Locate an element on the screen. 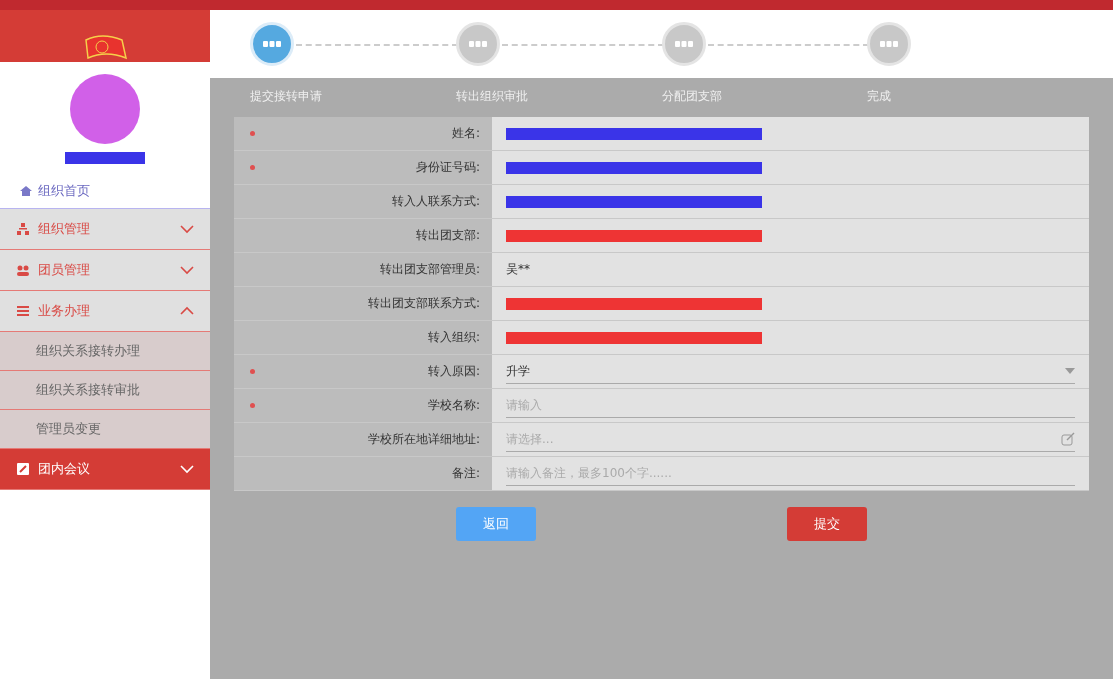  field-label: 转出团支部: is located at coordinates (447, 235).